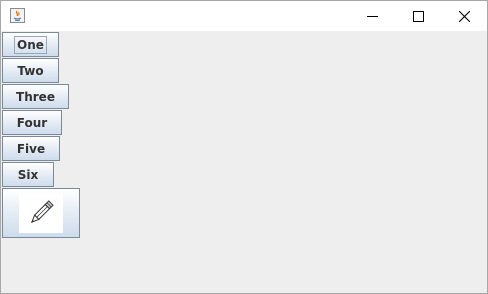  I want to click on button-two: Two, so click(30, 70).